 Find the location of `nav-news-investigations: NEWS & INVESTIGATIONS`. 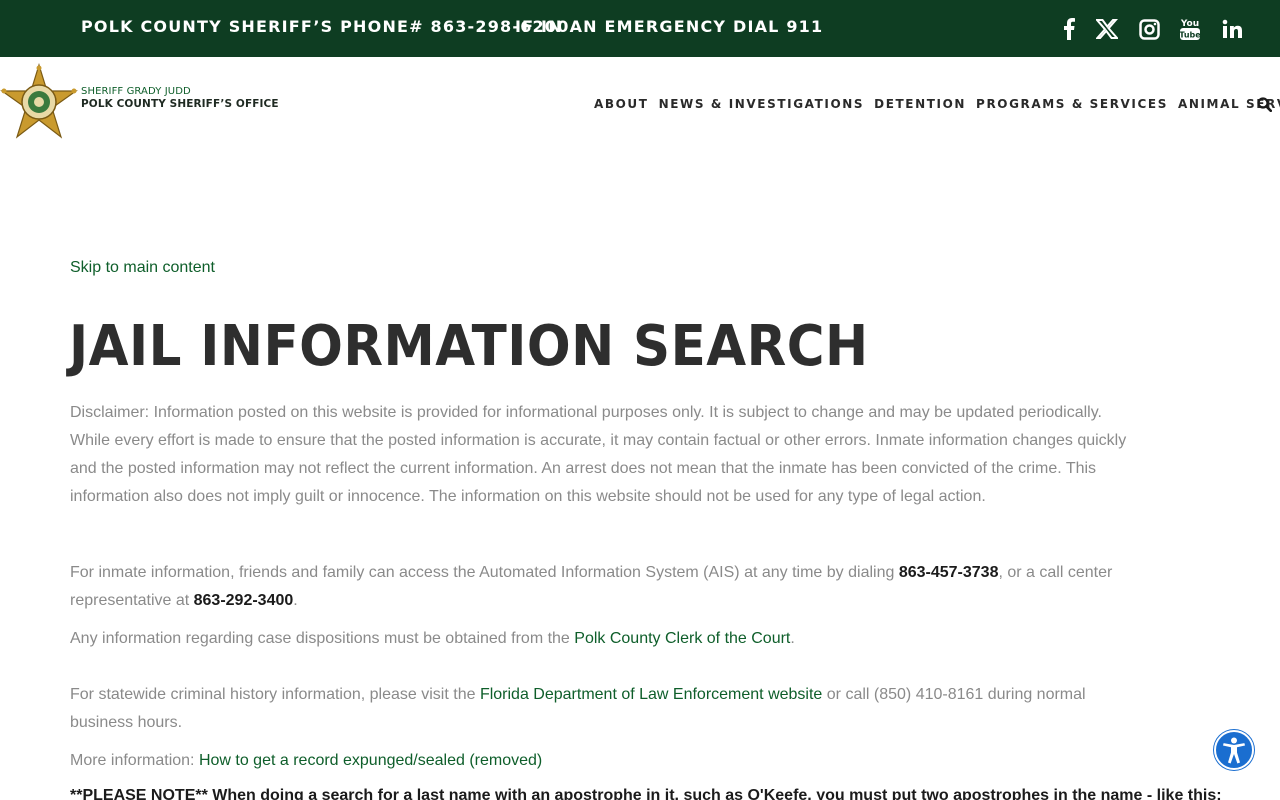

nav-news-investigations: NEWS & INVESTIGATIONS is located at coordinates (762, 104).